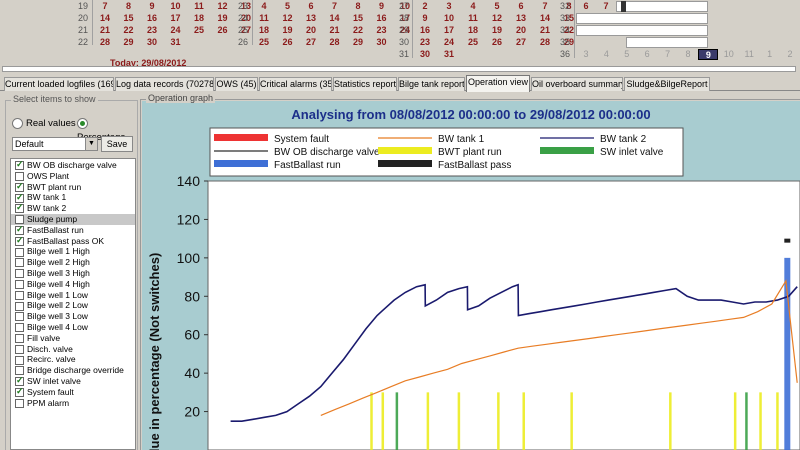 The width and height of the screenshot is (800, 450). Describe the element at coordinates (236, 84) in the screenshot. I see `tab-ows-45: OWS (45)` at that location.